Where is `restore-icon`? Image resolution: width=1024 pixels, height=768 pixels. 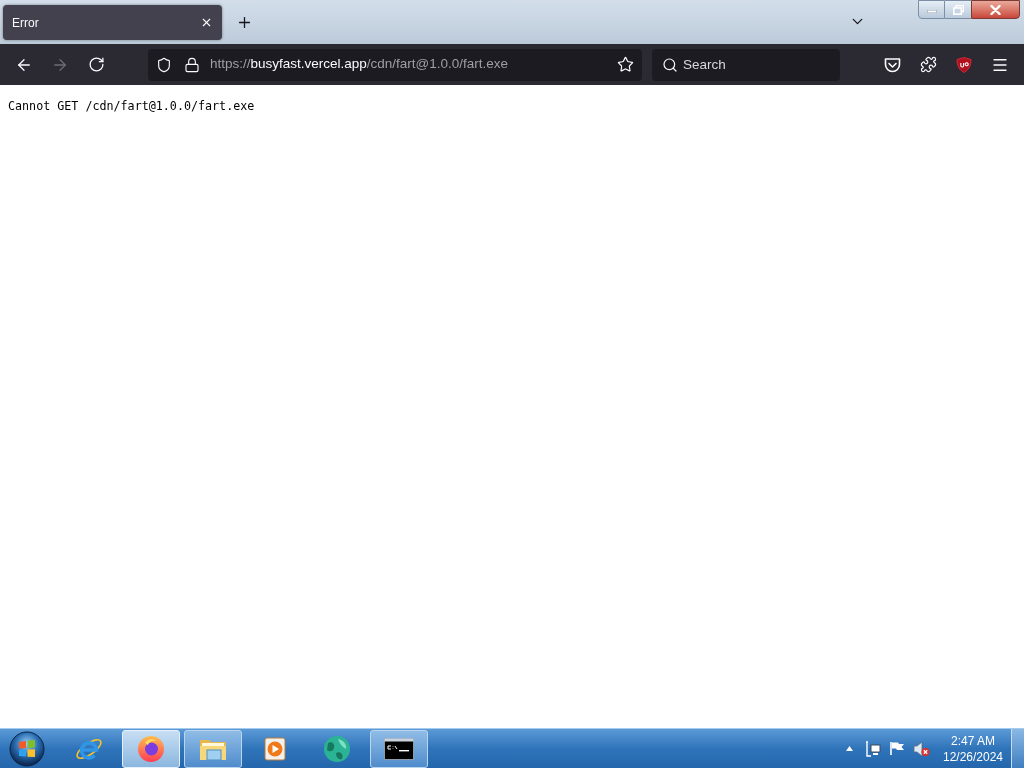
restore-icon is located at coordinates (958, 9).